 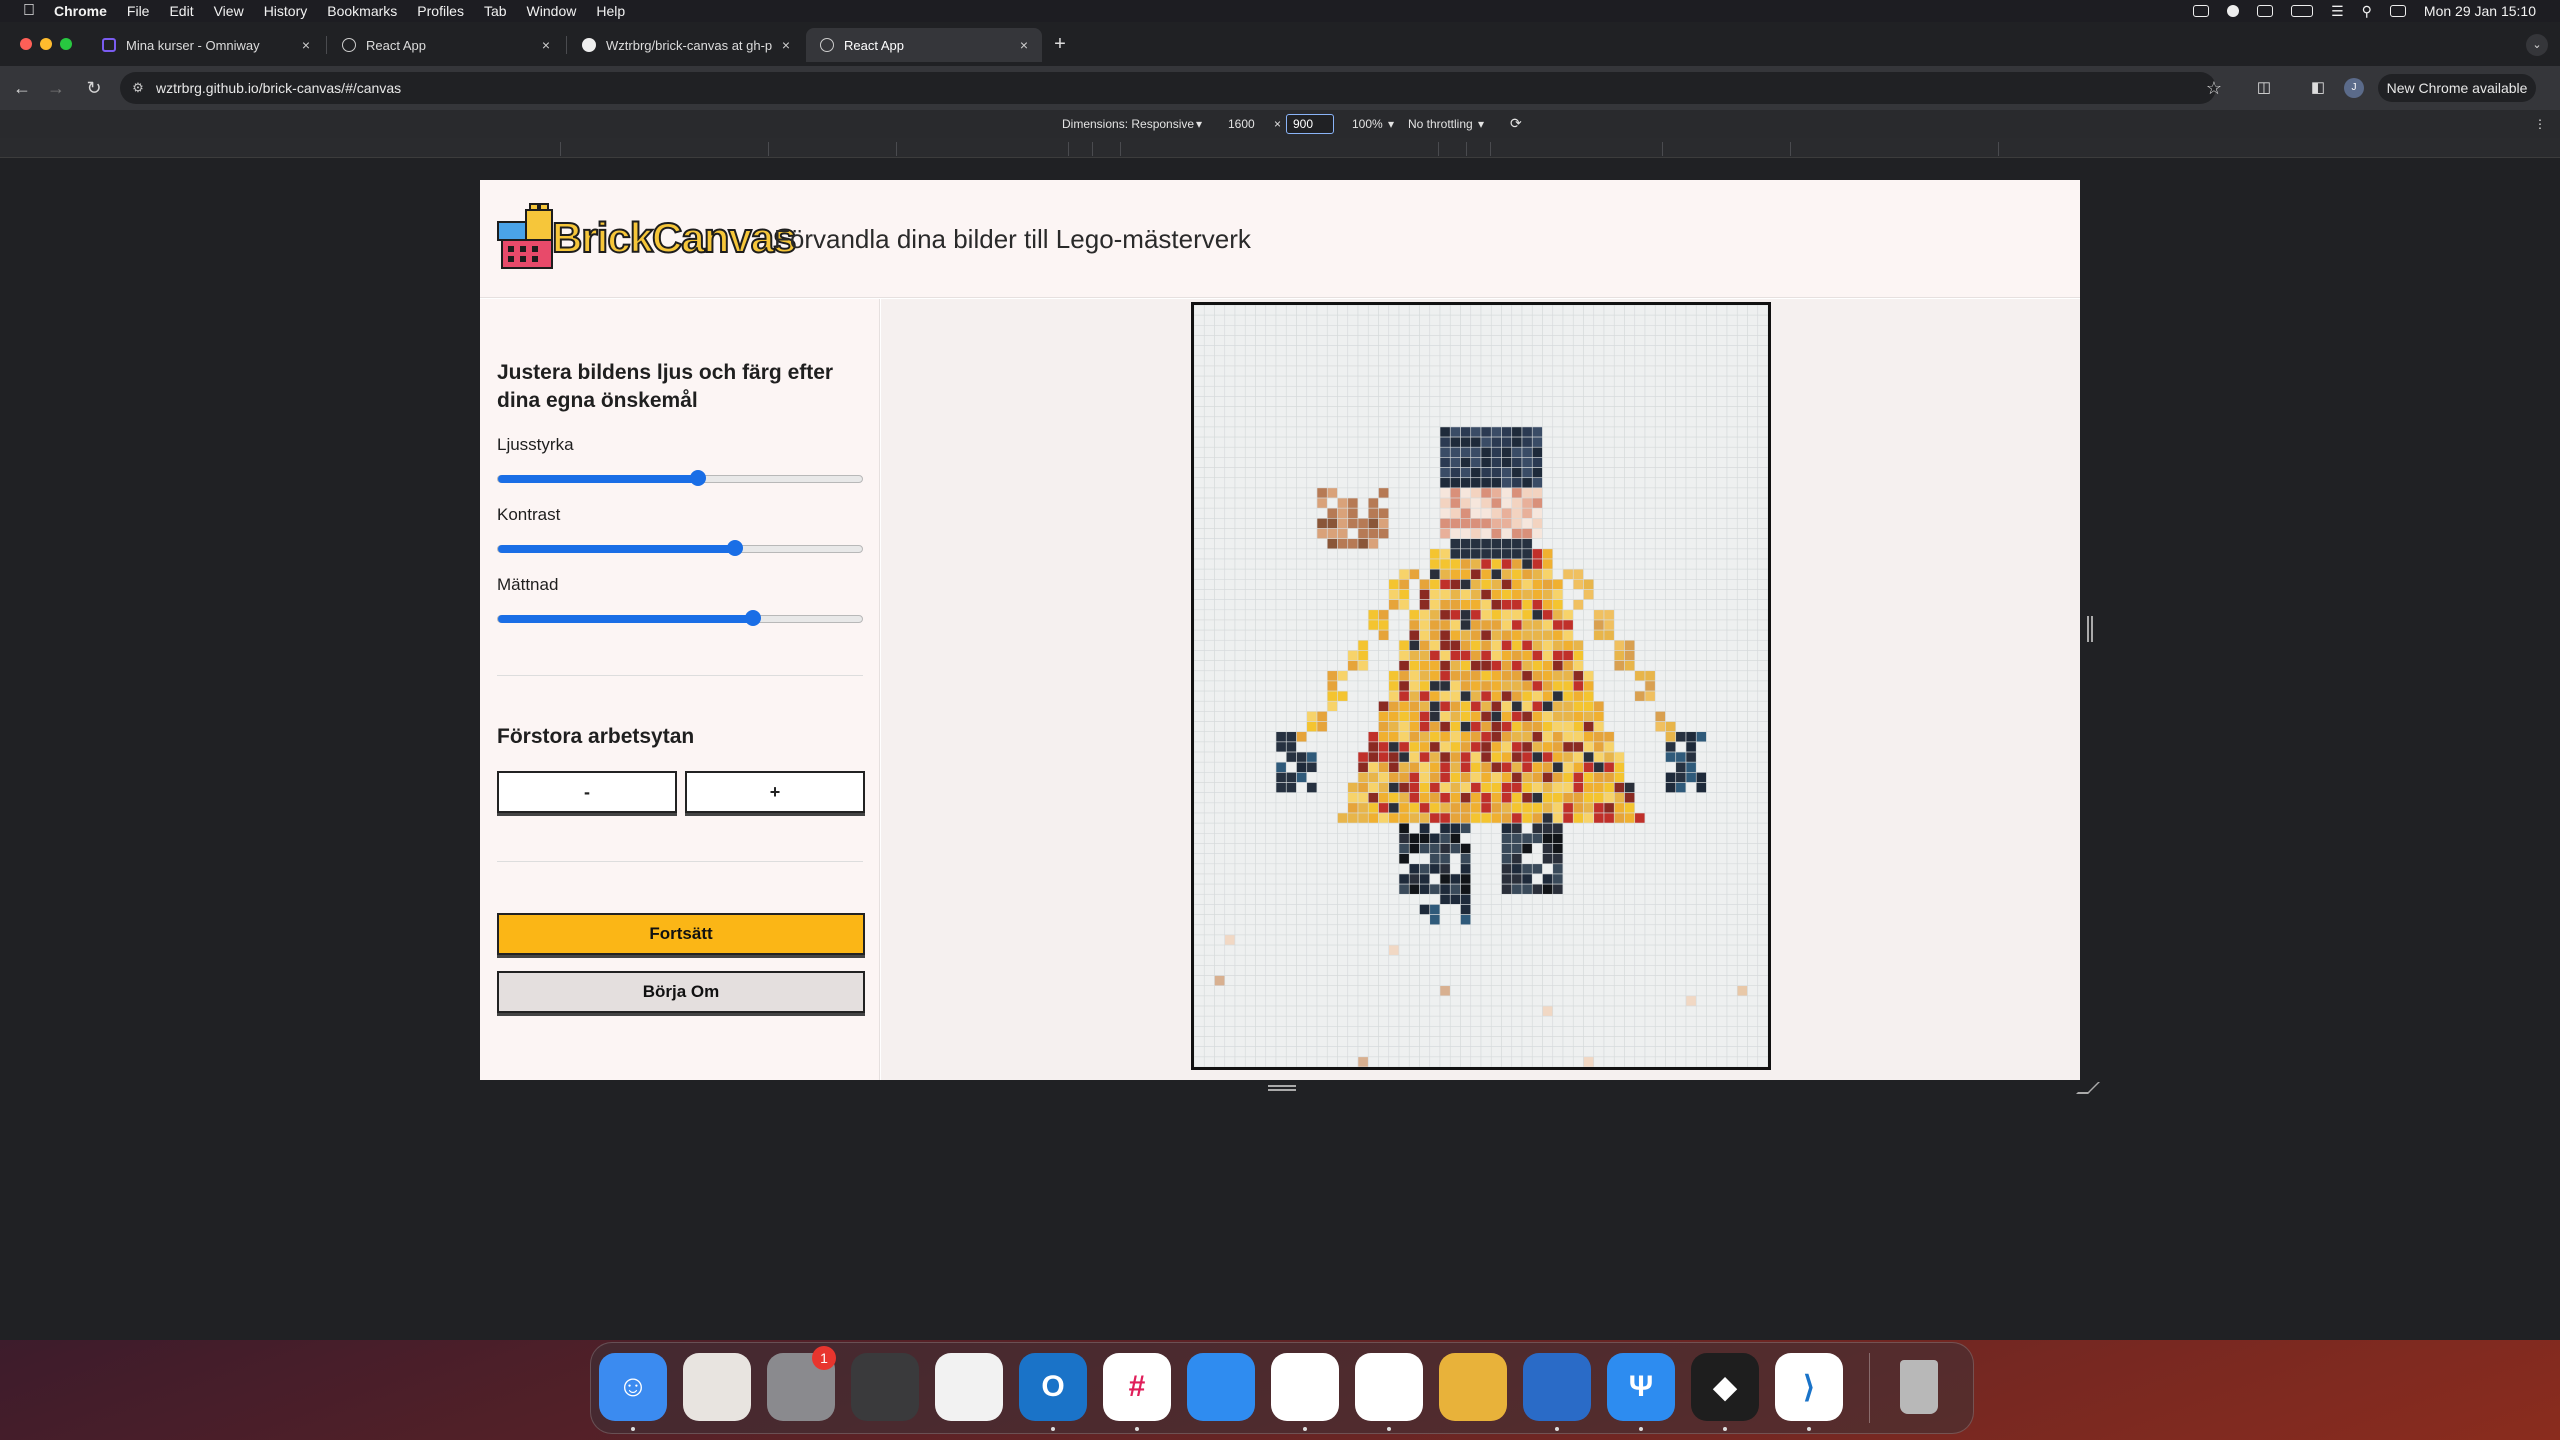 I want to click on search-icon: ⚲, so click(x=2367, y=11).